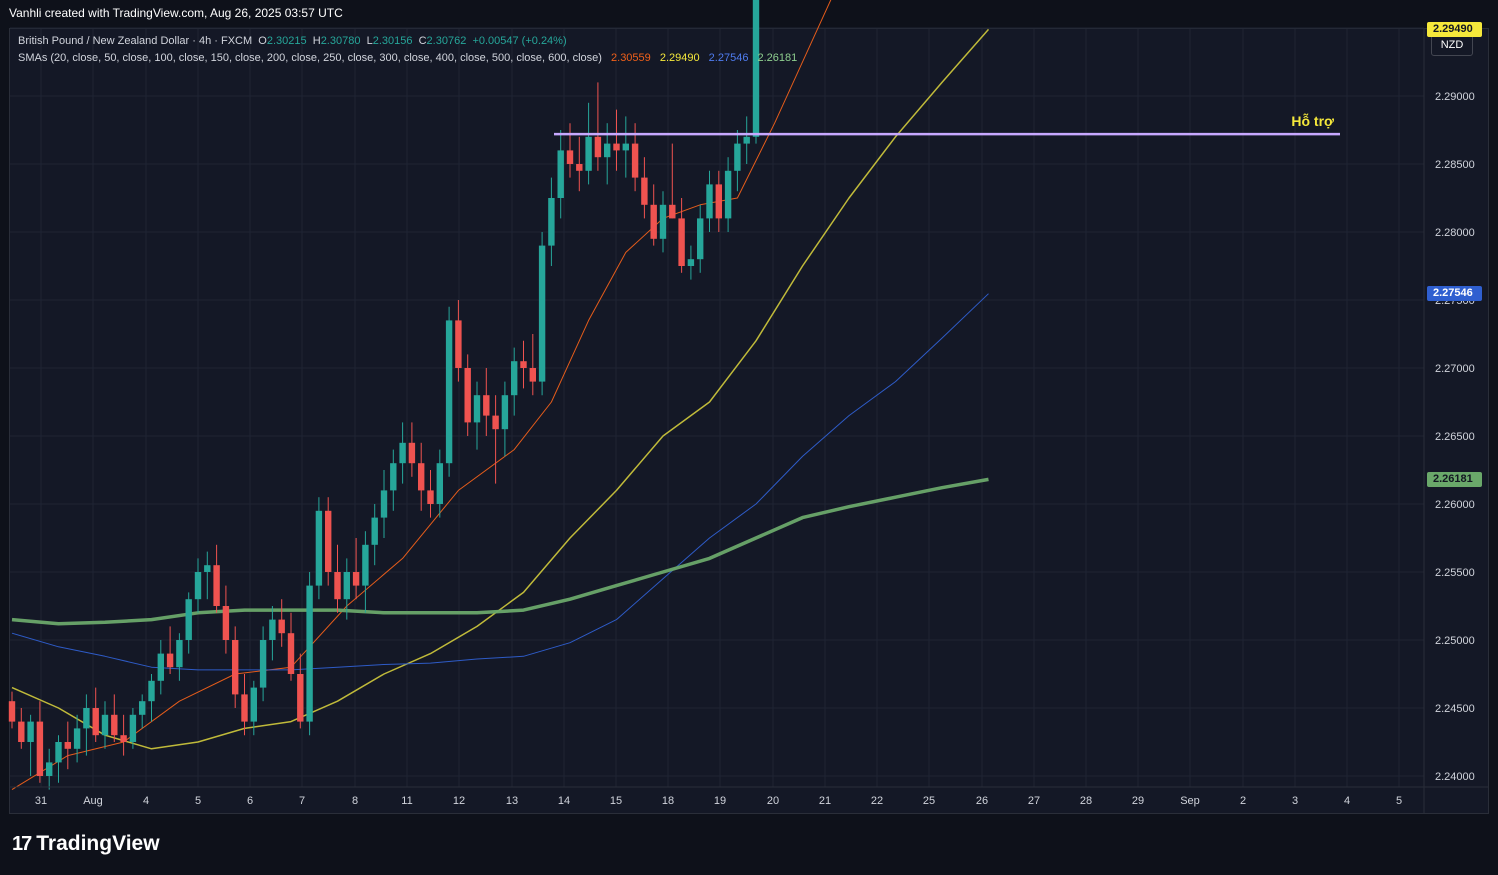  What do you see at coordinates (1455, 165) in the screenshot?
I see `price-tick: 2.28500` at bounding box center [1455, 165].